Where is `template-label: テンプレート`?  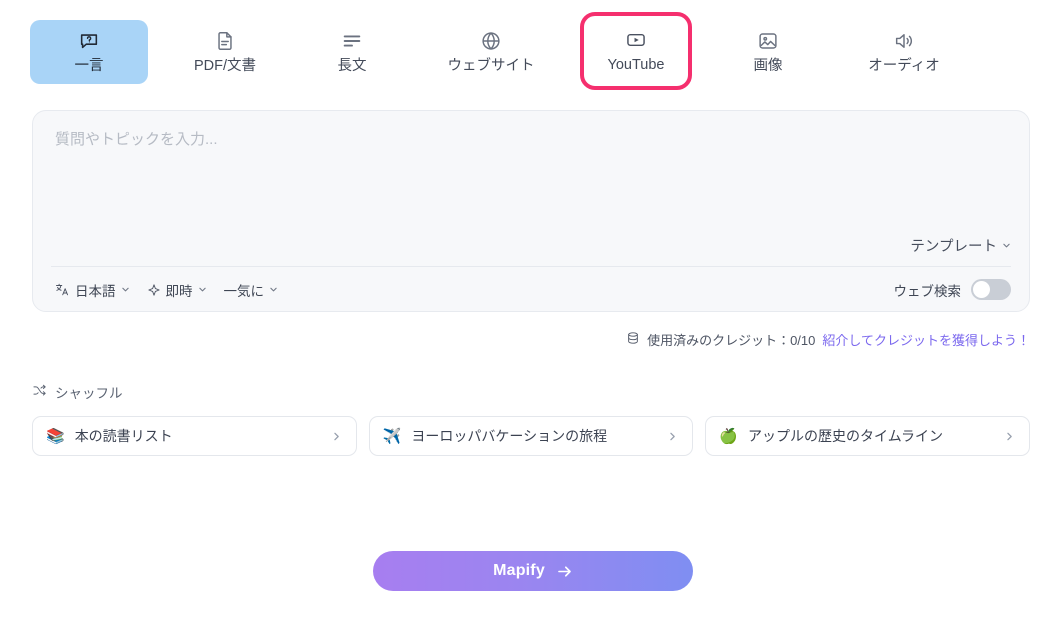
template-label: テンプレート is located at coordinates (953, 247).